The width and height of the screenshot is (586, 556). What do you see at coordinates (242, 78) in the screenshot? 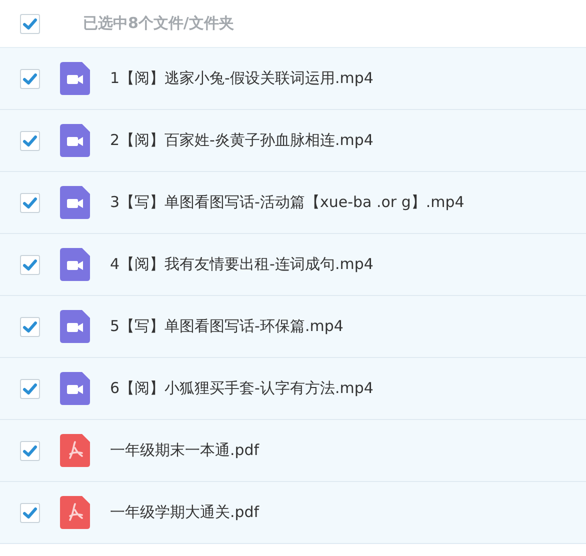
I see `file-name: 1【阅】逃家小兔-假设关联词运用.mp4` at bounding box center [242, 78].